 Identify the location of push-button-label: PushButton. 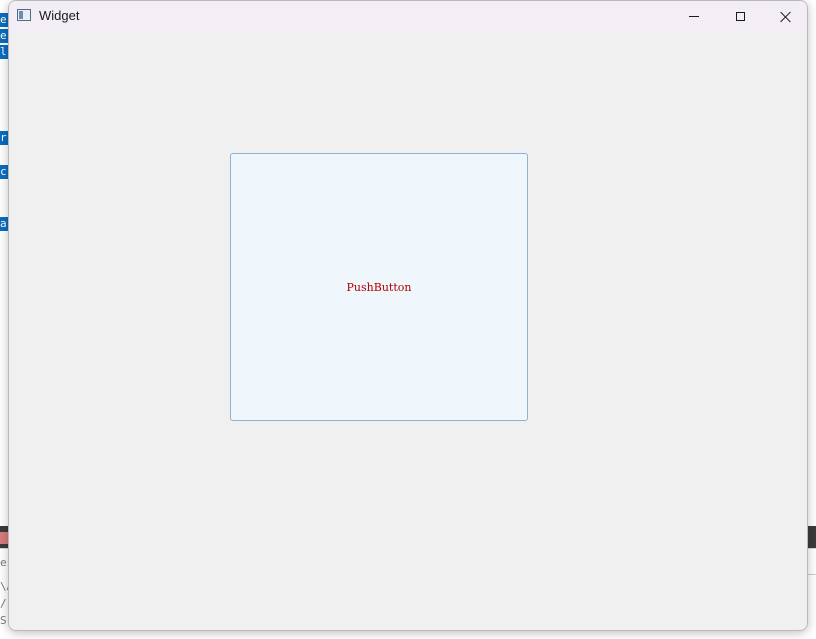
(379, 287).